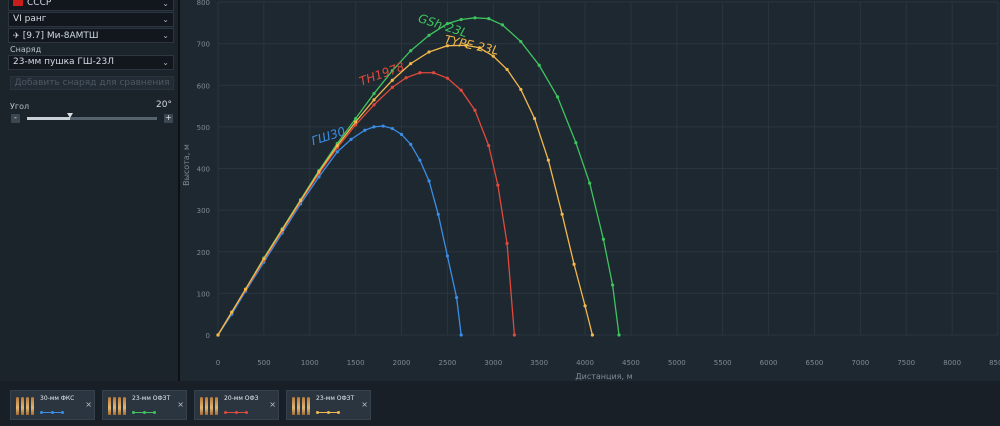 The width and height of the screenshot is (1000, 426). Describe the element at coordinates (203, 253) in the screenshot. I see `y-tick-label: 200` at that location.